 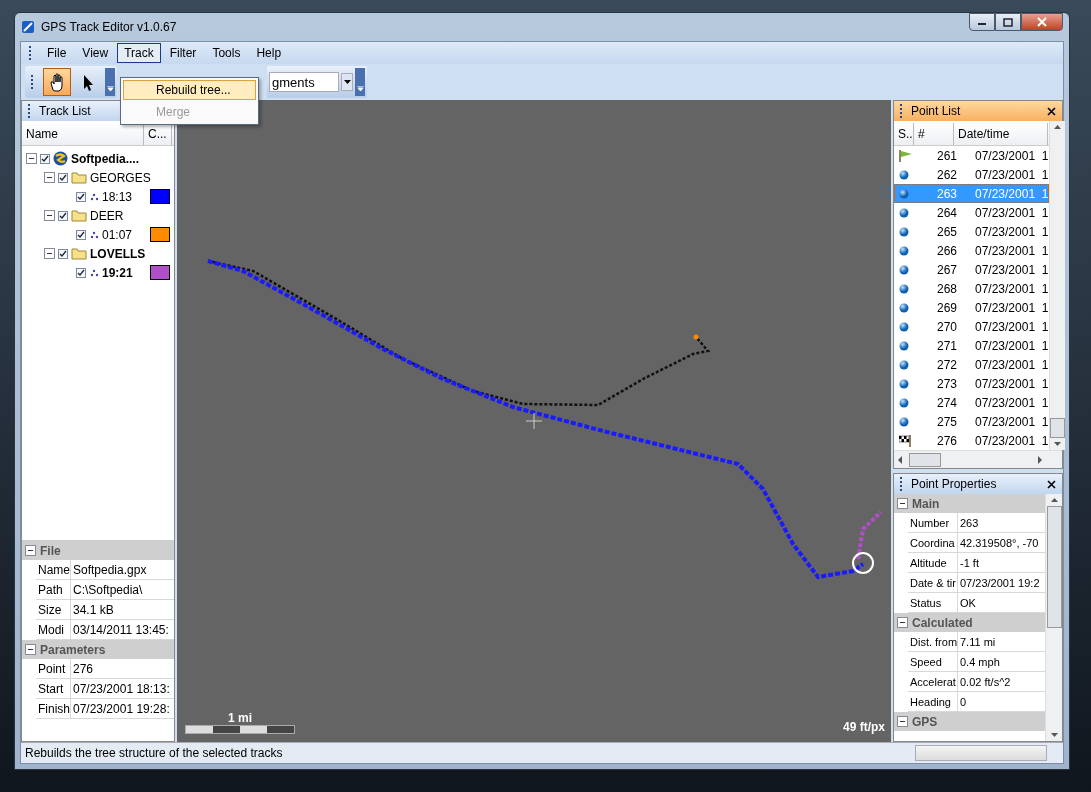 What do you see at coordinates (154, 753) in the screenshot?
I see `status-text: Rebuilds the tree structure of the selected tracks` at bounding box center [154, 753].